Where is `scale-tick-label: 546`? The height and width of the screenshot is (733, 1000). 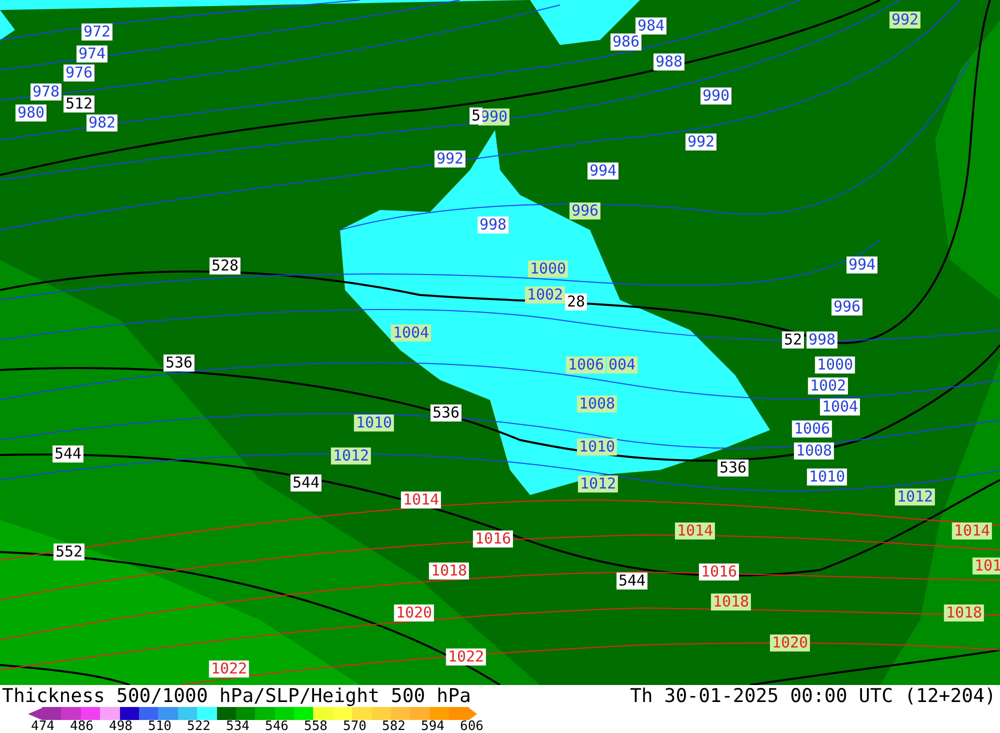 scale-tick-label: 546 is located at coordinates (277, 726).